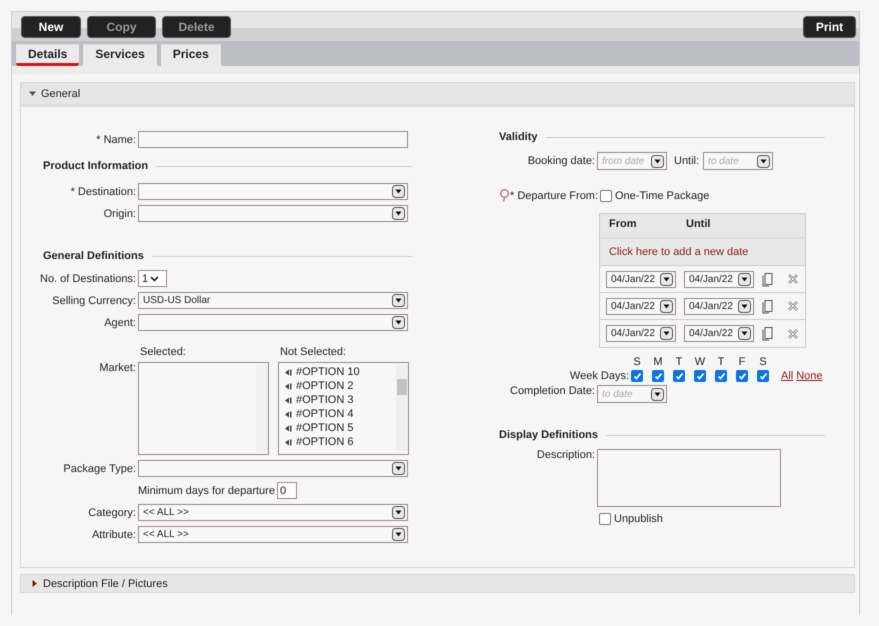 The image size is (879, 626). I want to click on list-option: #OPTION 10, so click(322, 372).